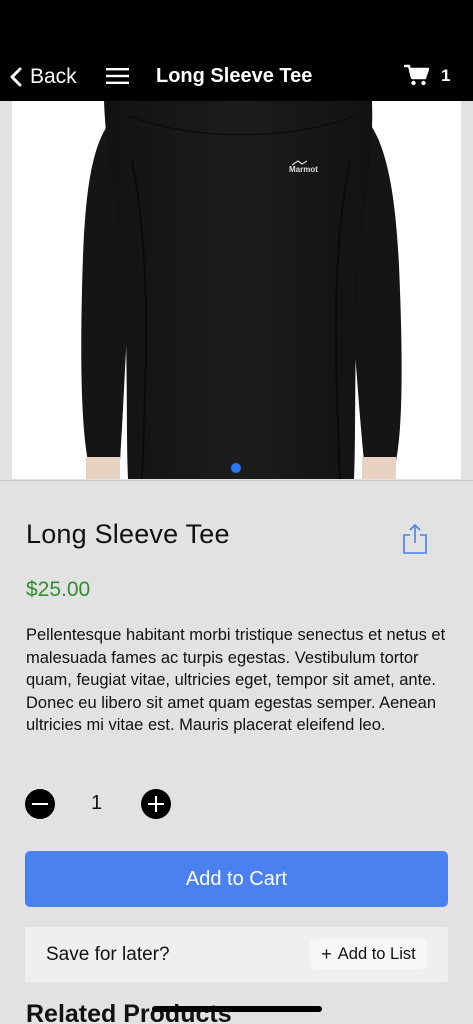  I want to click on hamburger-menu-icon, so click(118, 78).